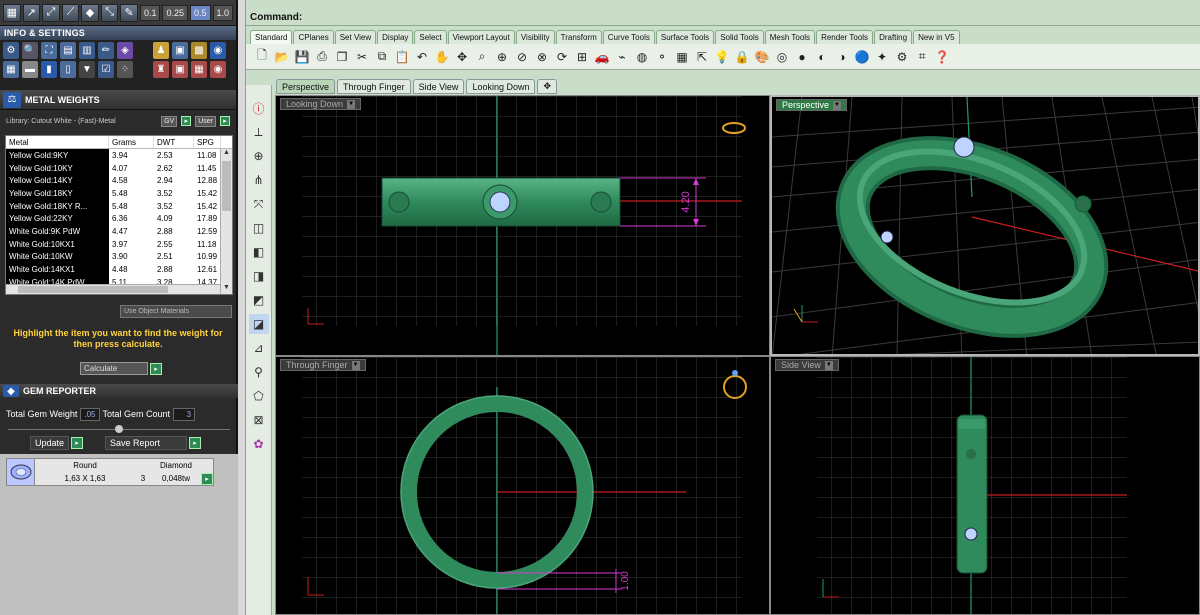 The image size is (1200, 615). Describe the element at coordinates (893, 37) in the screenshot. I see `toolbar-tab-drafting: Drafting` at that location.